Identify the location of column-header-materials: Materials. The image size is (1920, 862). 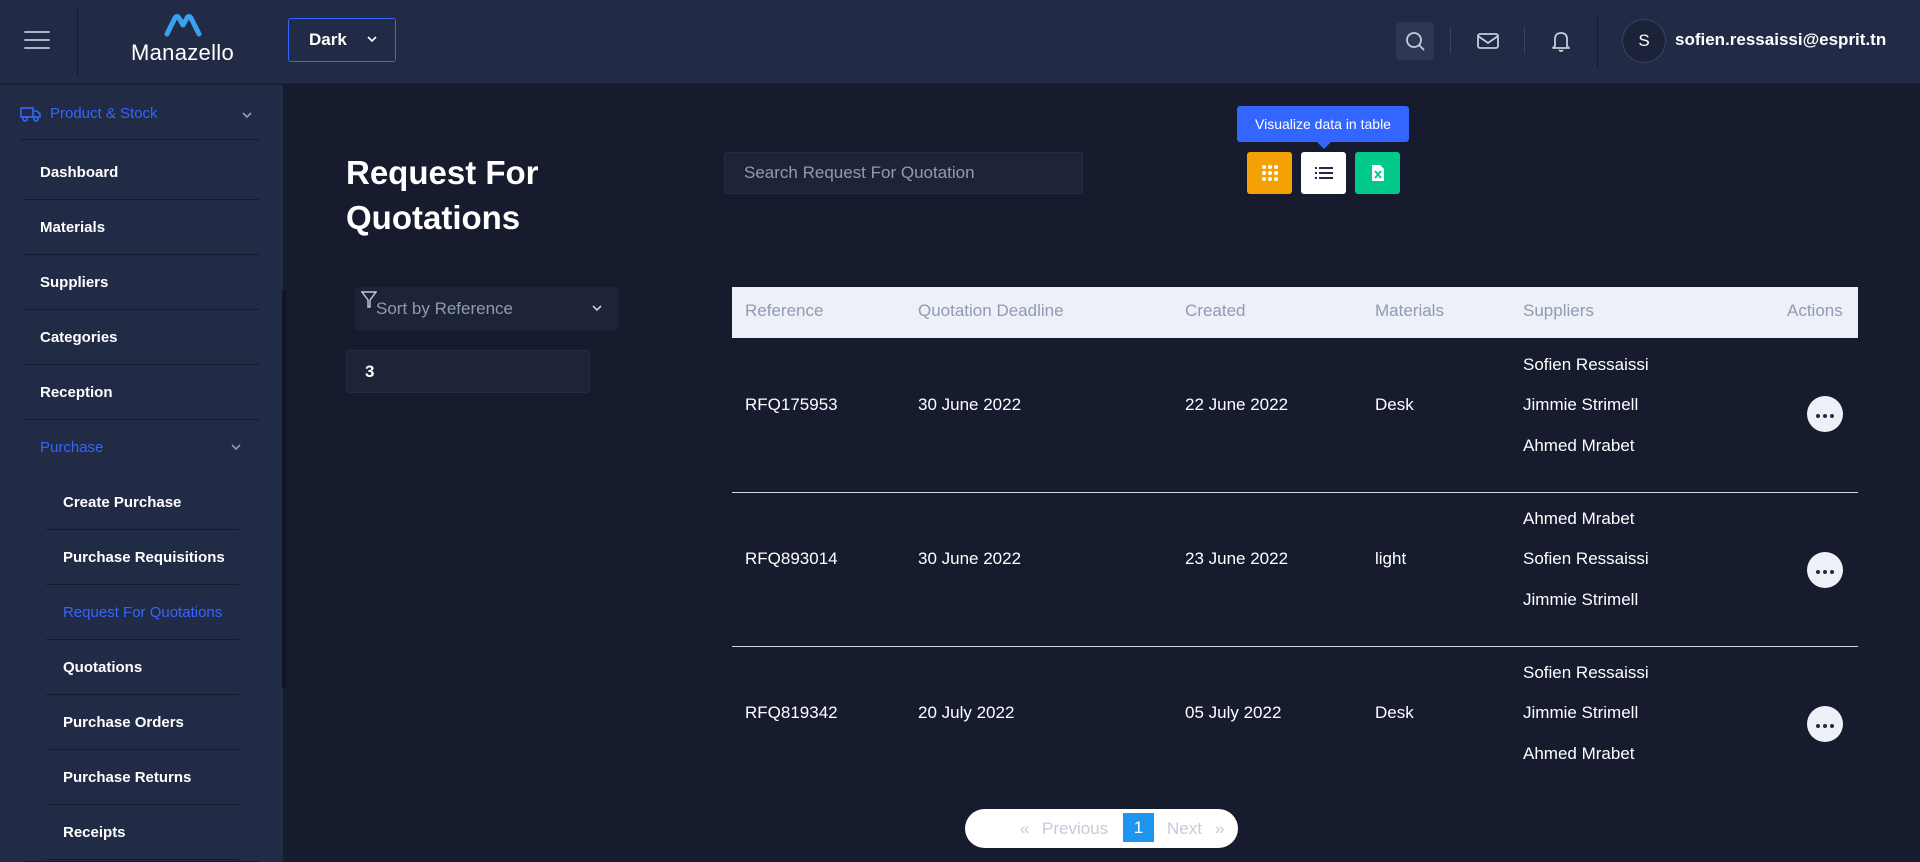
(1409, 311).